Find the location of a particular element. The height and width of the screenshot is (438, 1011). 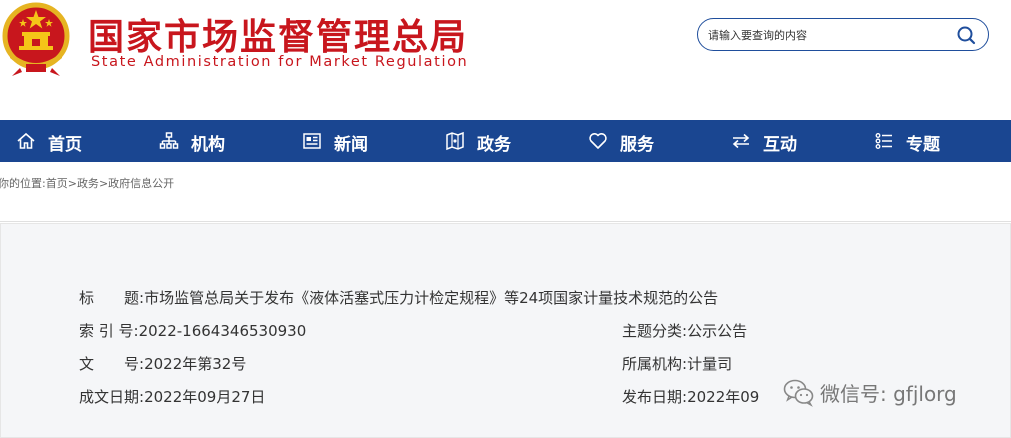

breadcrumb-link-gov-info: 政府信息公开 is located at coordinates (141, 183).